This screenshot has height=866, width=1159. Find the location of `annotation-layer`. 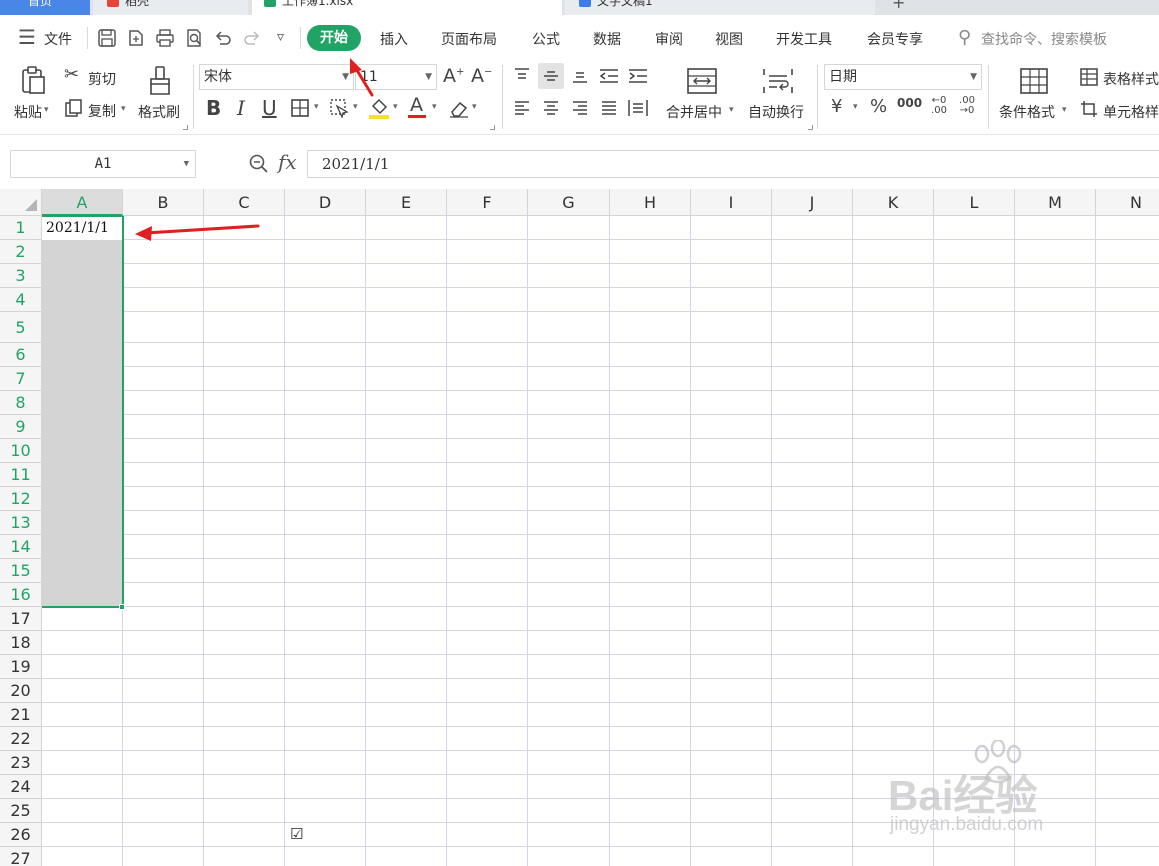

annotation-layer is located at coordinates (254, 149).